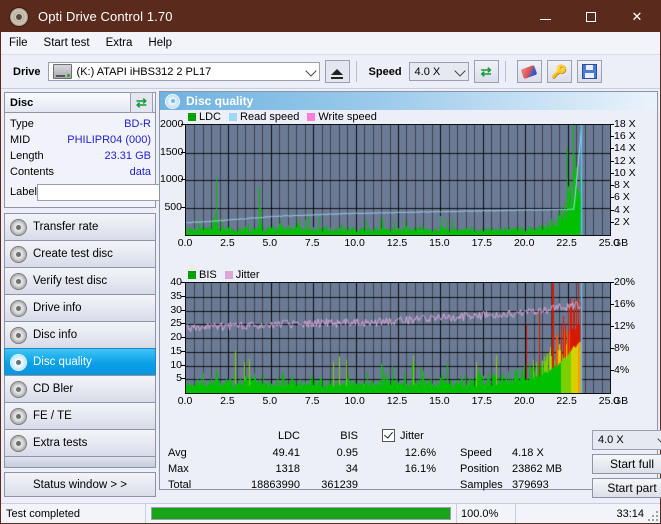 The width and height of the screenshot is (661, 524). Describe the element at coordinates (177, 453) in the screenshot. I see `stats-row-label-avg: Avg` at that location.